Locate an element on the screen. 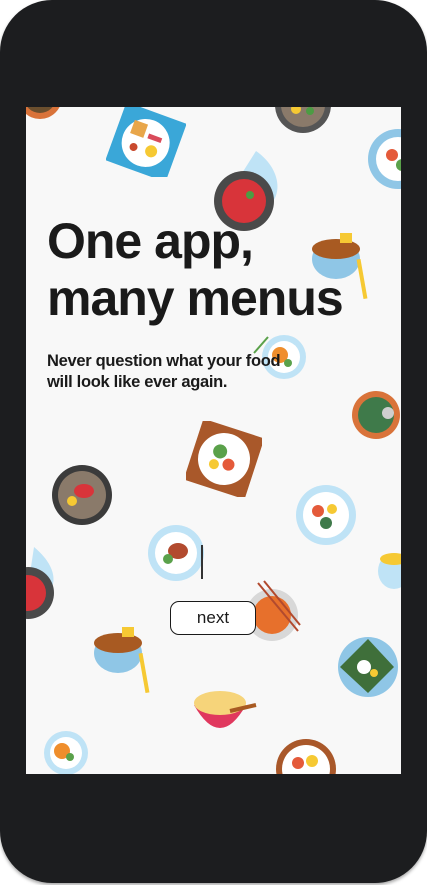  page-title: One app, many menus is located at coordinates (195, 270).